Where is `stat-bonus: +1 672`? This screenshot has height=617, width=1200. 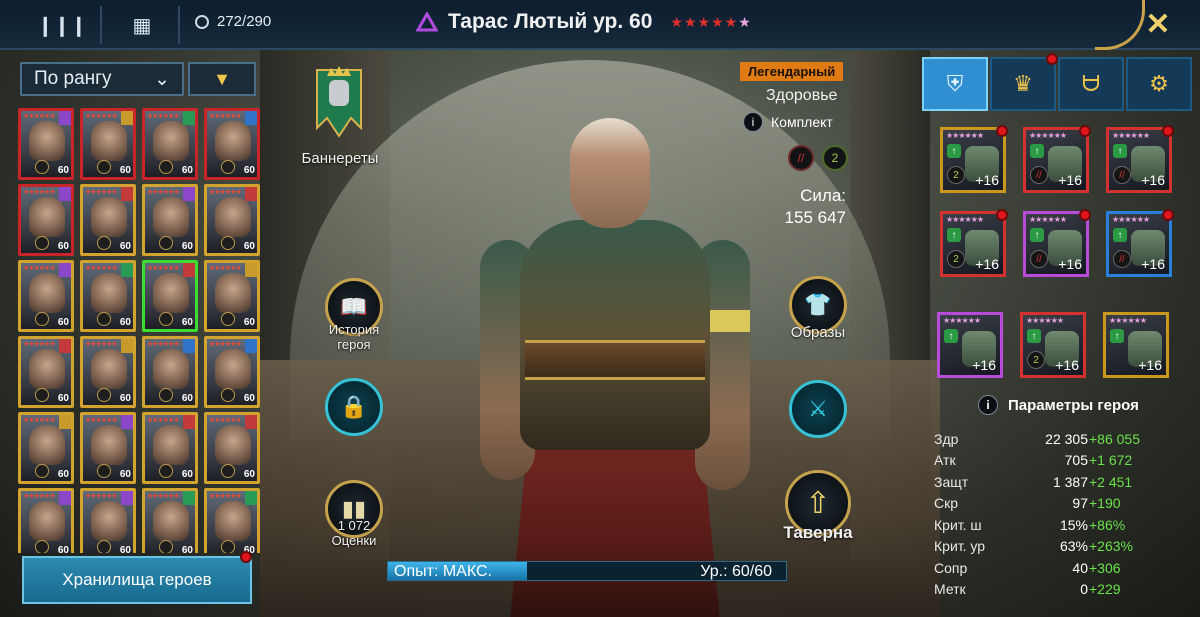 stat-bonus: +1 672 is located at coordinates (1111, 460).